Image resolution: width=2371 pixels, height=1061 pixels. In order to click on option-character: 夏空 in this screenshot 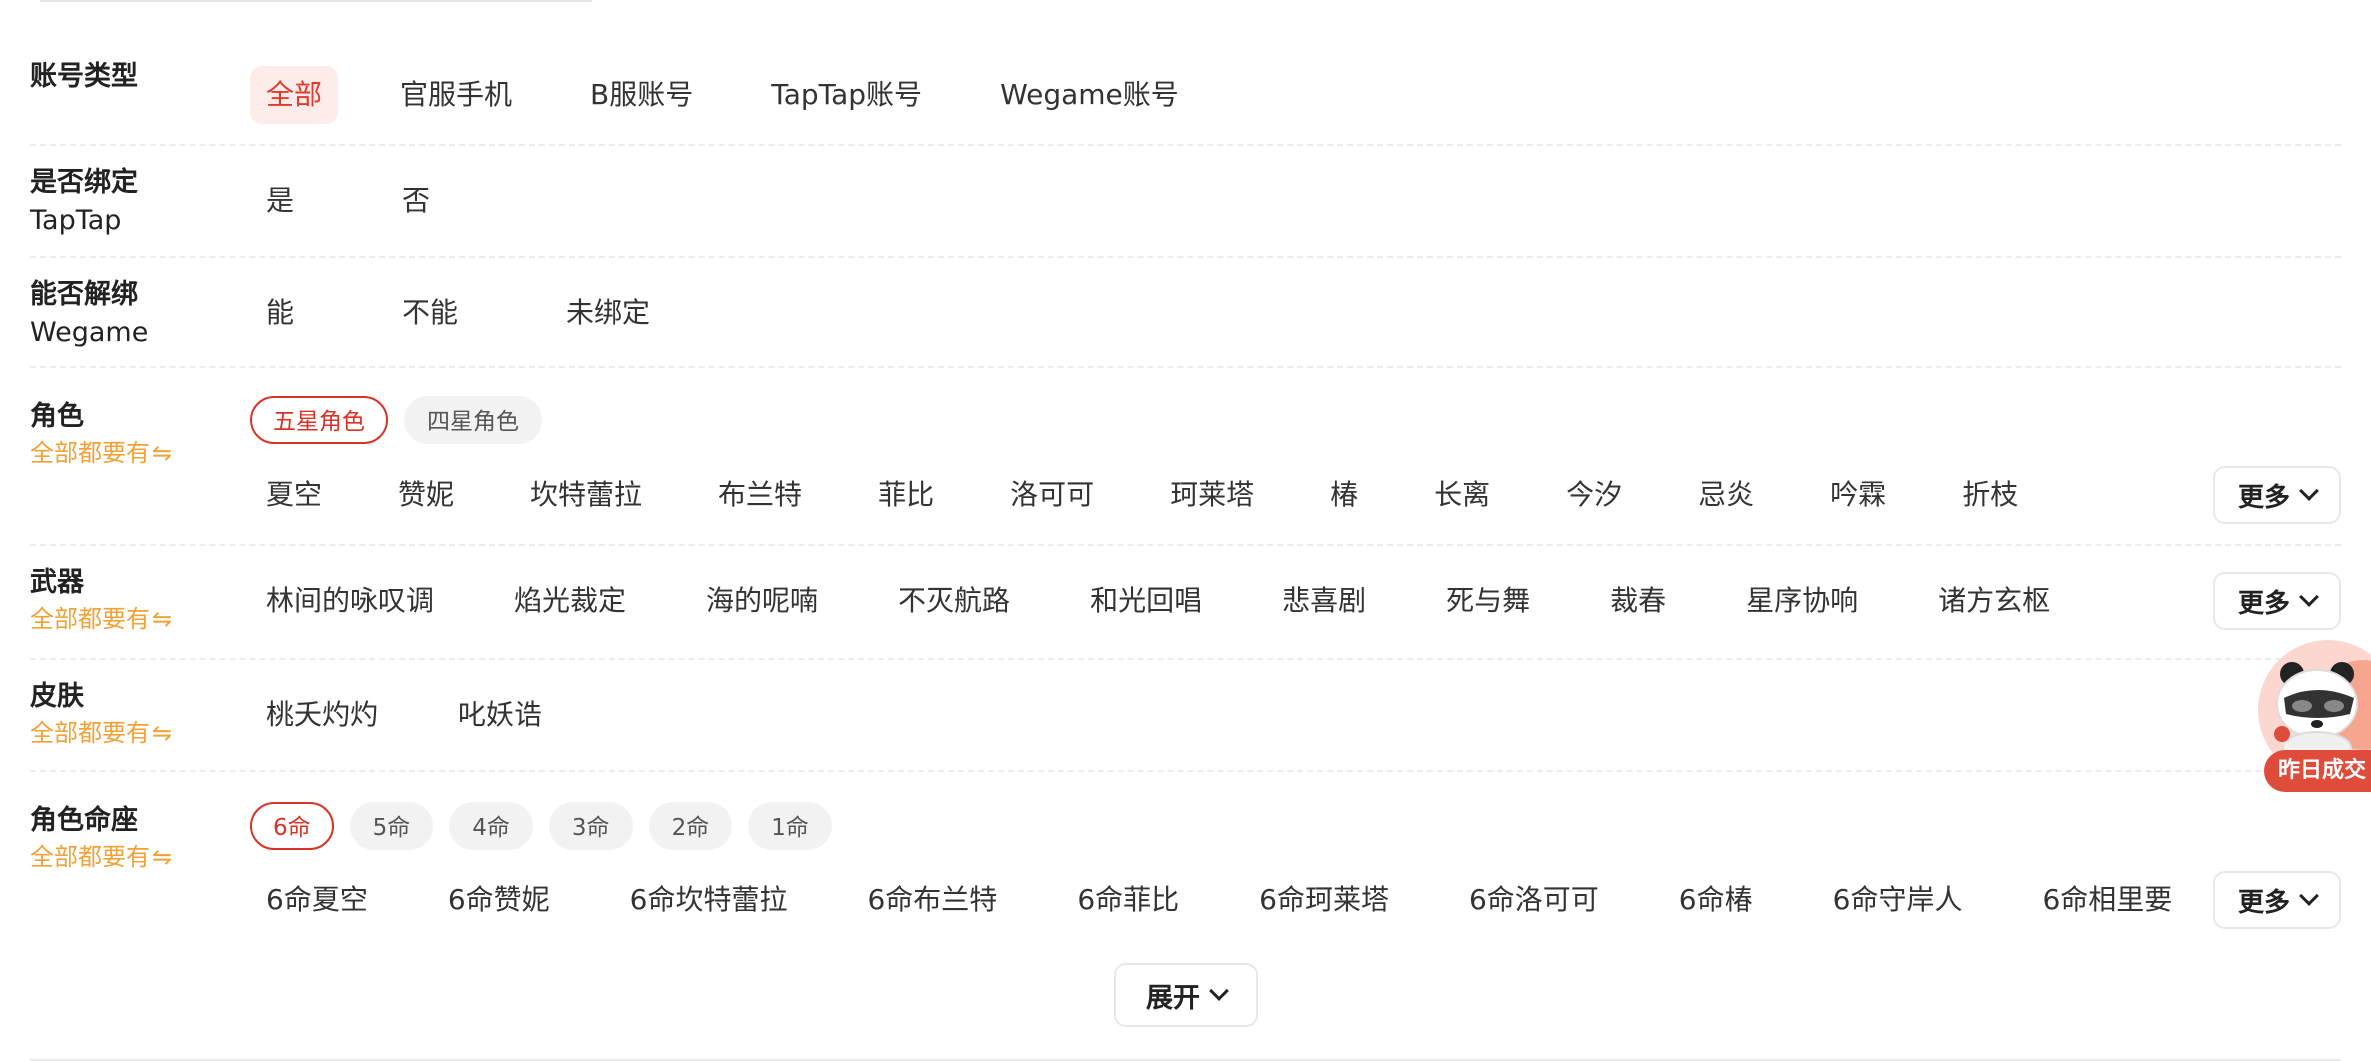, I will do `click(294, 495)`.